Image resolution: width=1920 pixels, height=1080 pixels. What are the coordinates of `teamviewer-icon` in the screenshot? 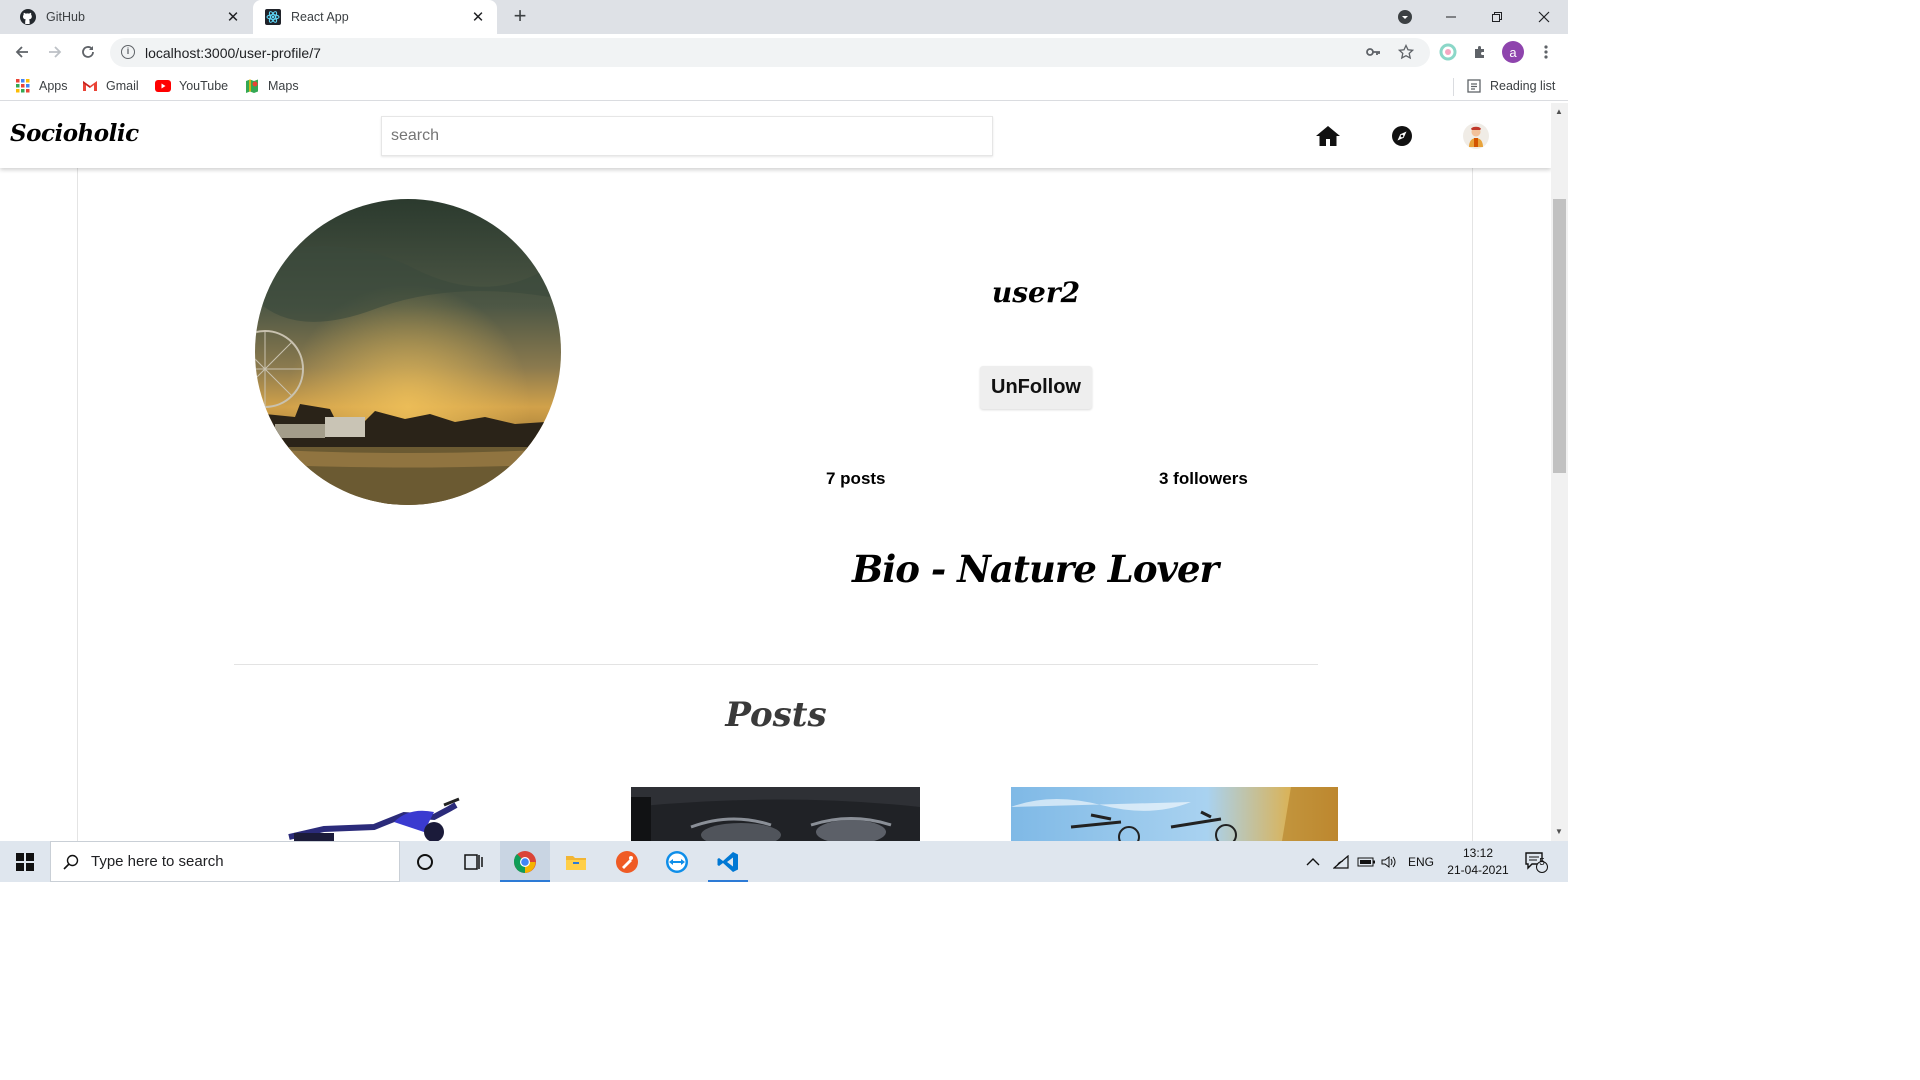 It's located at (677, 861).